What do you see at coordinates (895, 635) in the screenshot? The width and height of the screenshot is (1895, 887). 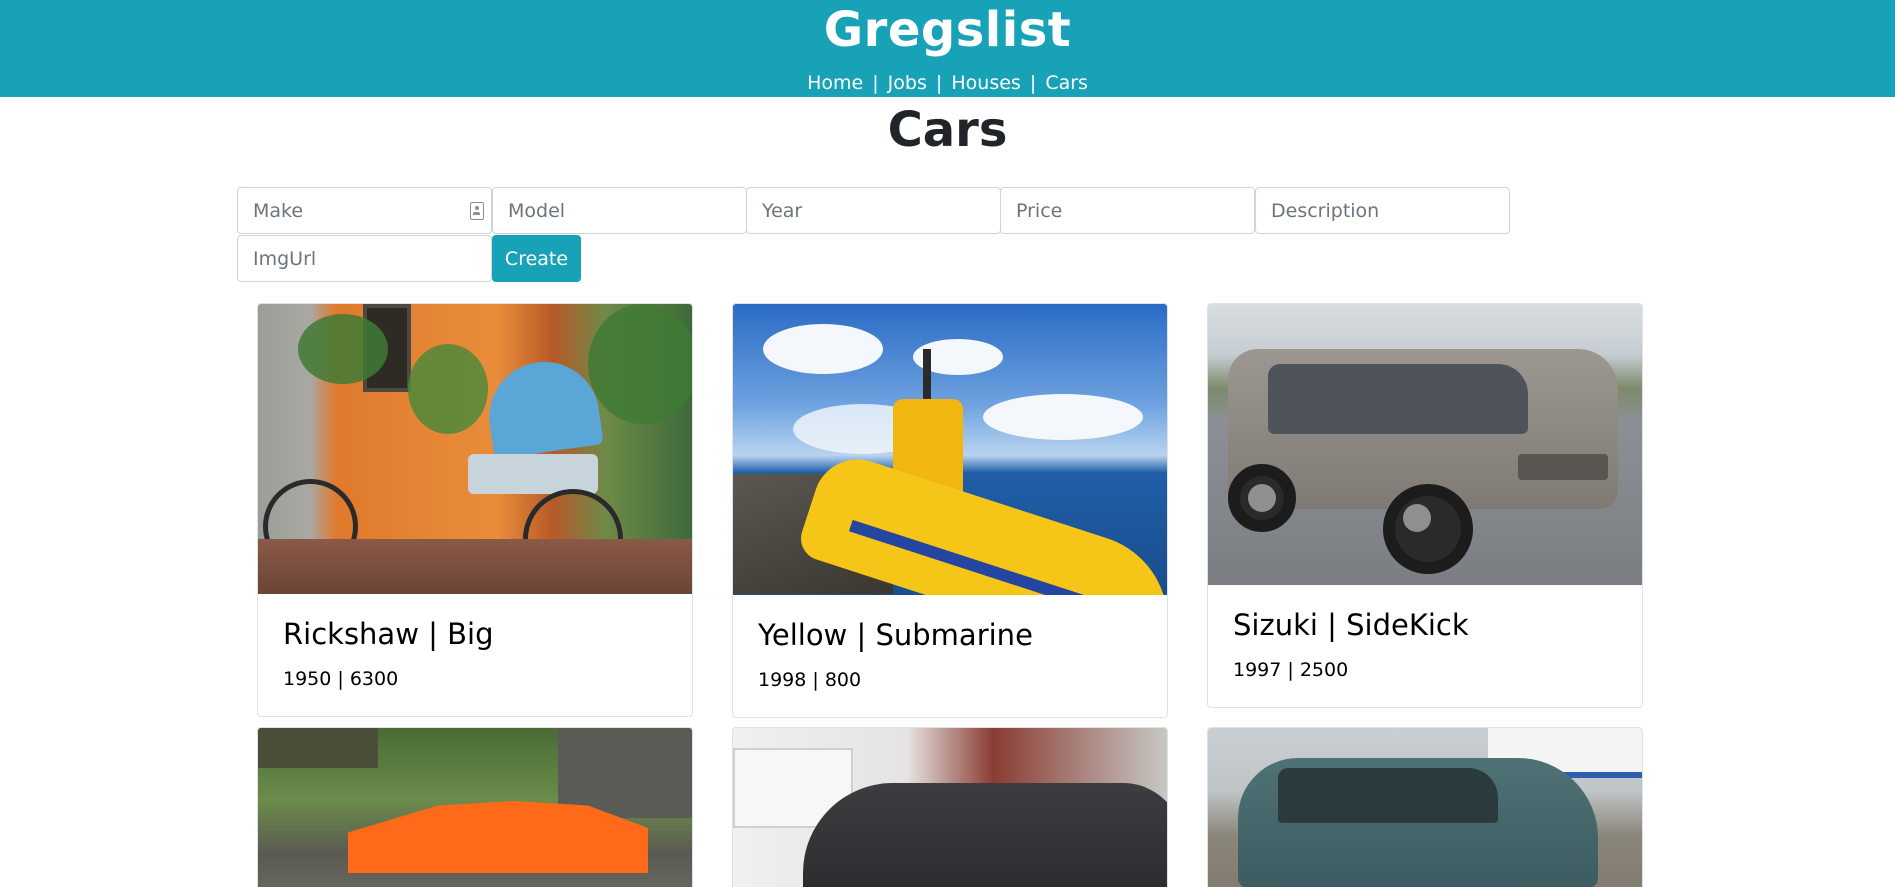 I see `car-title: Yellow | Submarine` at bounding box center [895, 635].